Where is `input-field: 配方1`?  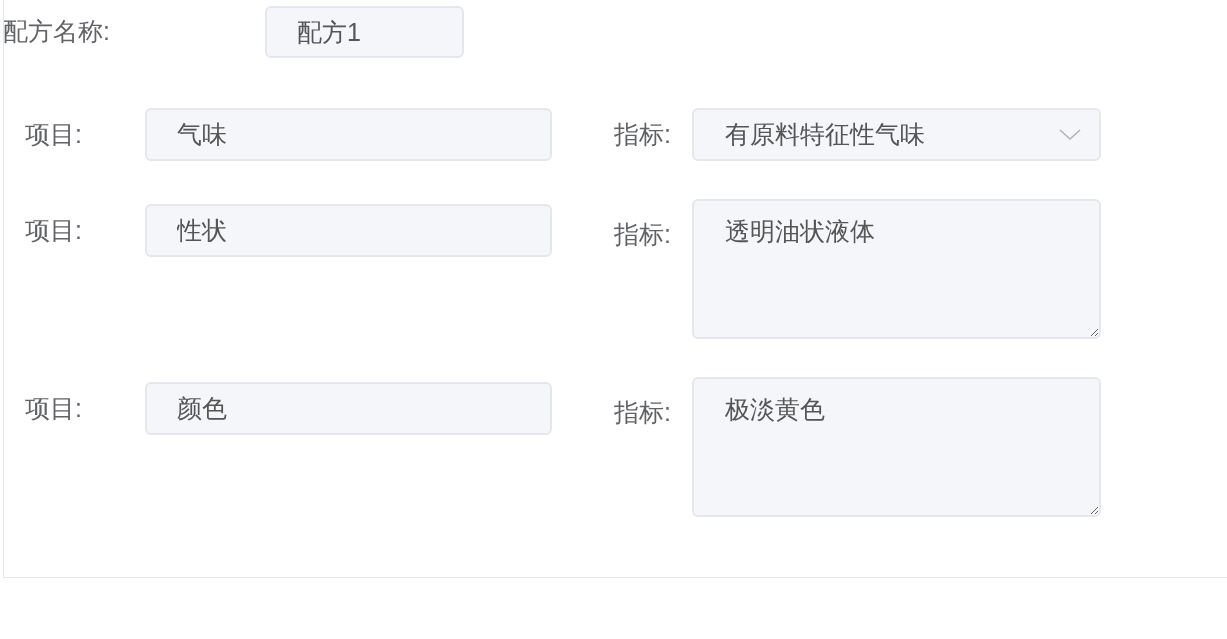 input-field: 配方1 is located at coordinates (364, 32).